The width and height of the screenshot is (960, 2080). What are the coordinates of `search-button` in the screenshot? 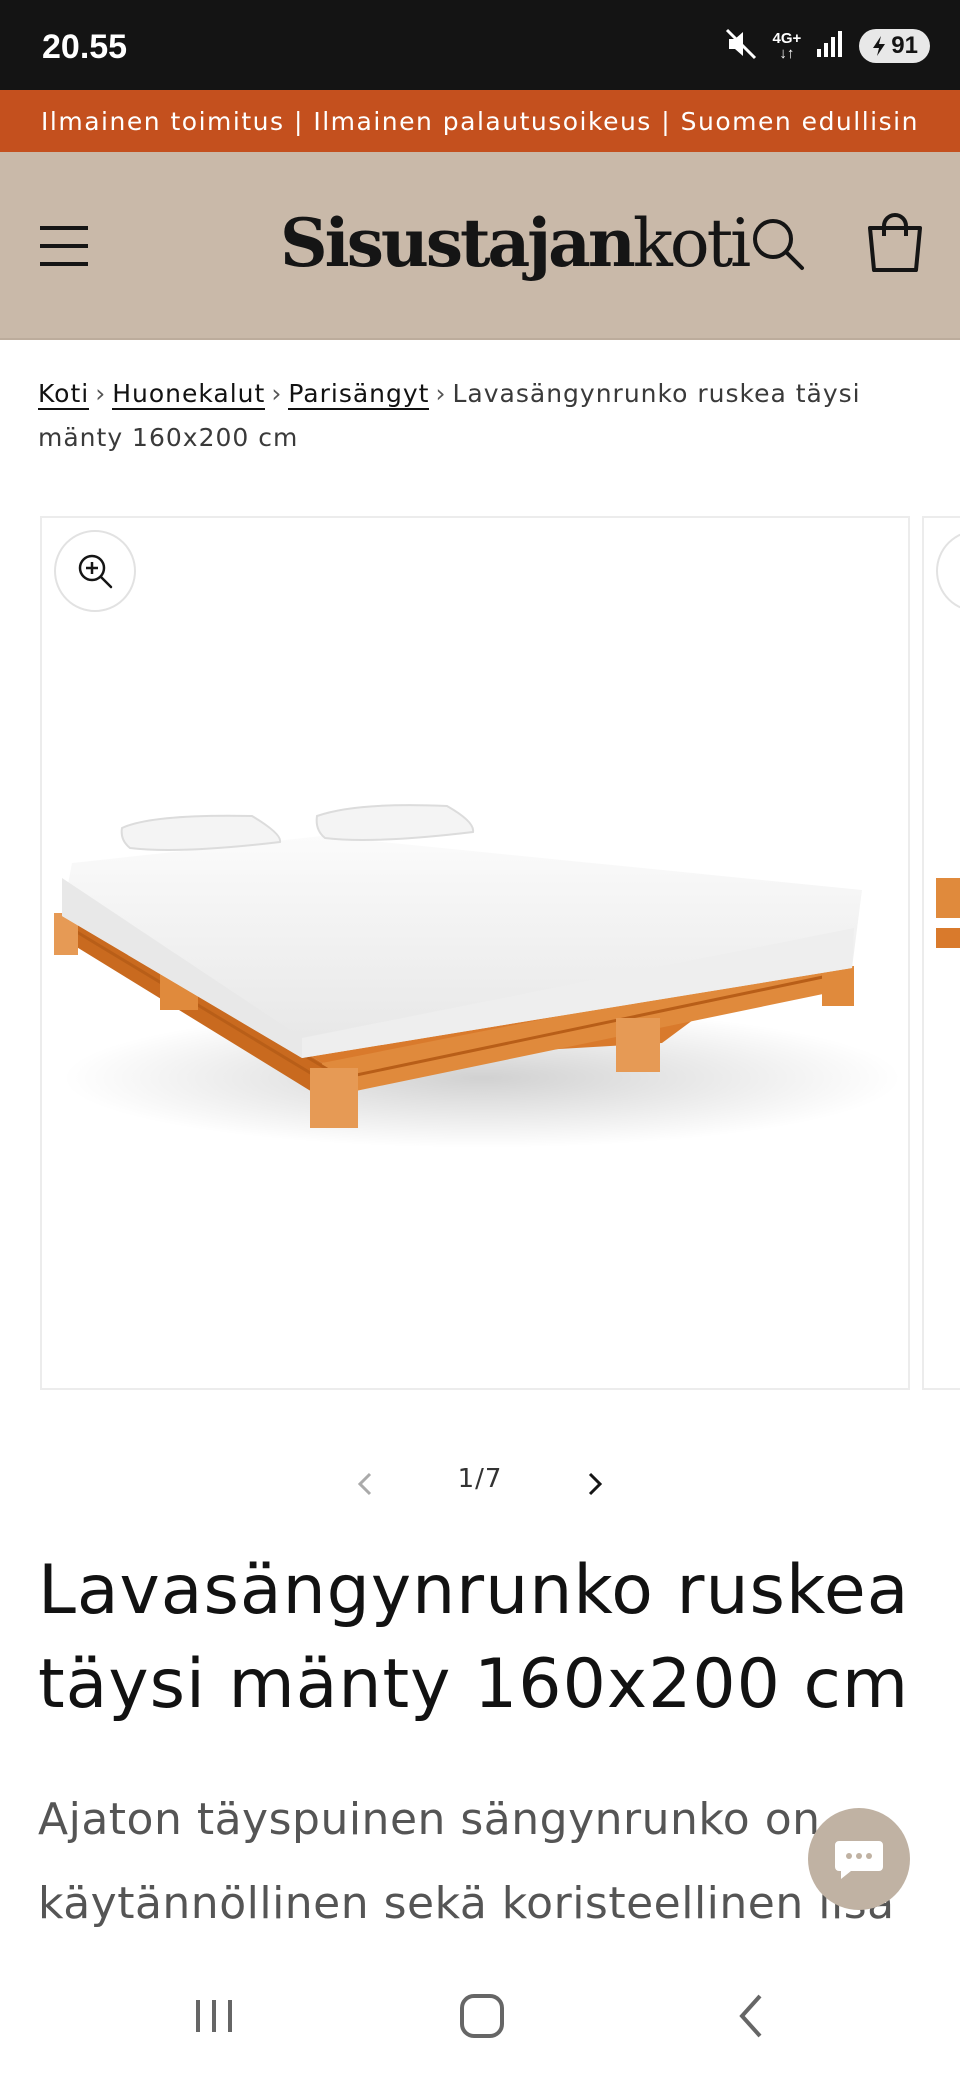 It's located at (778, 244).